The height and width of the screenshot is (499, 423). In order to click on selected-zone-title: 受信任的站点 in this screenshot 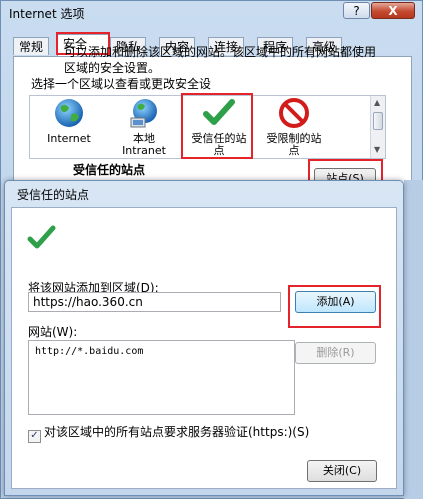, I will do `click(109, 170)`.